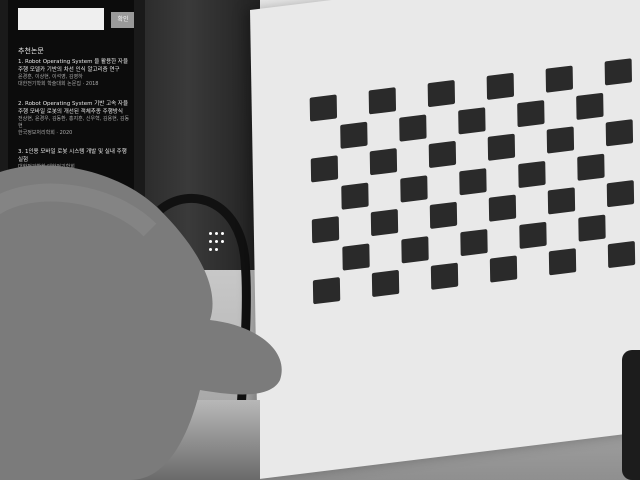 Image resolution: width=640 pixels, height=480 pixels. What do you see at coordinates (50, 77) in the screenshot?
I see `paper-authors: 윤경훈, 이상현, 이석영, 김영하` at bounding box center [50, 77].